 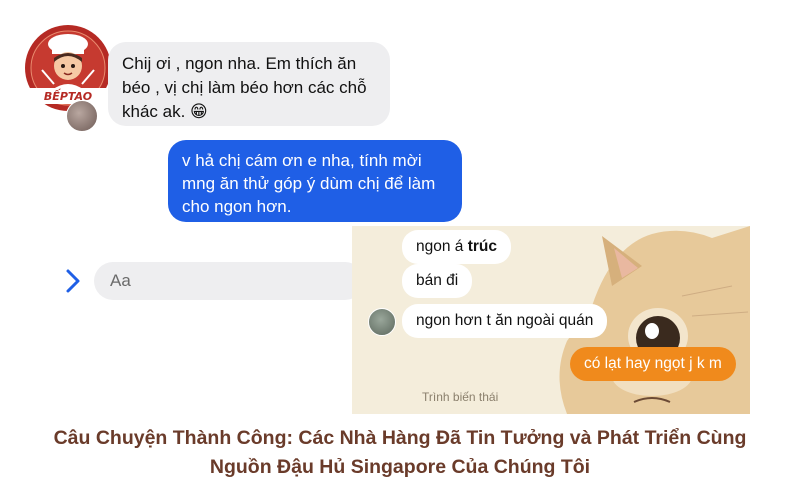 What do you see at coordinates (437, 281) in the screenshot?
I see `message-ban-di: bán đi` at bounding box center [437, 281].